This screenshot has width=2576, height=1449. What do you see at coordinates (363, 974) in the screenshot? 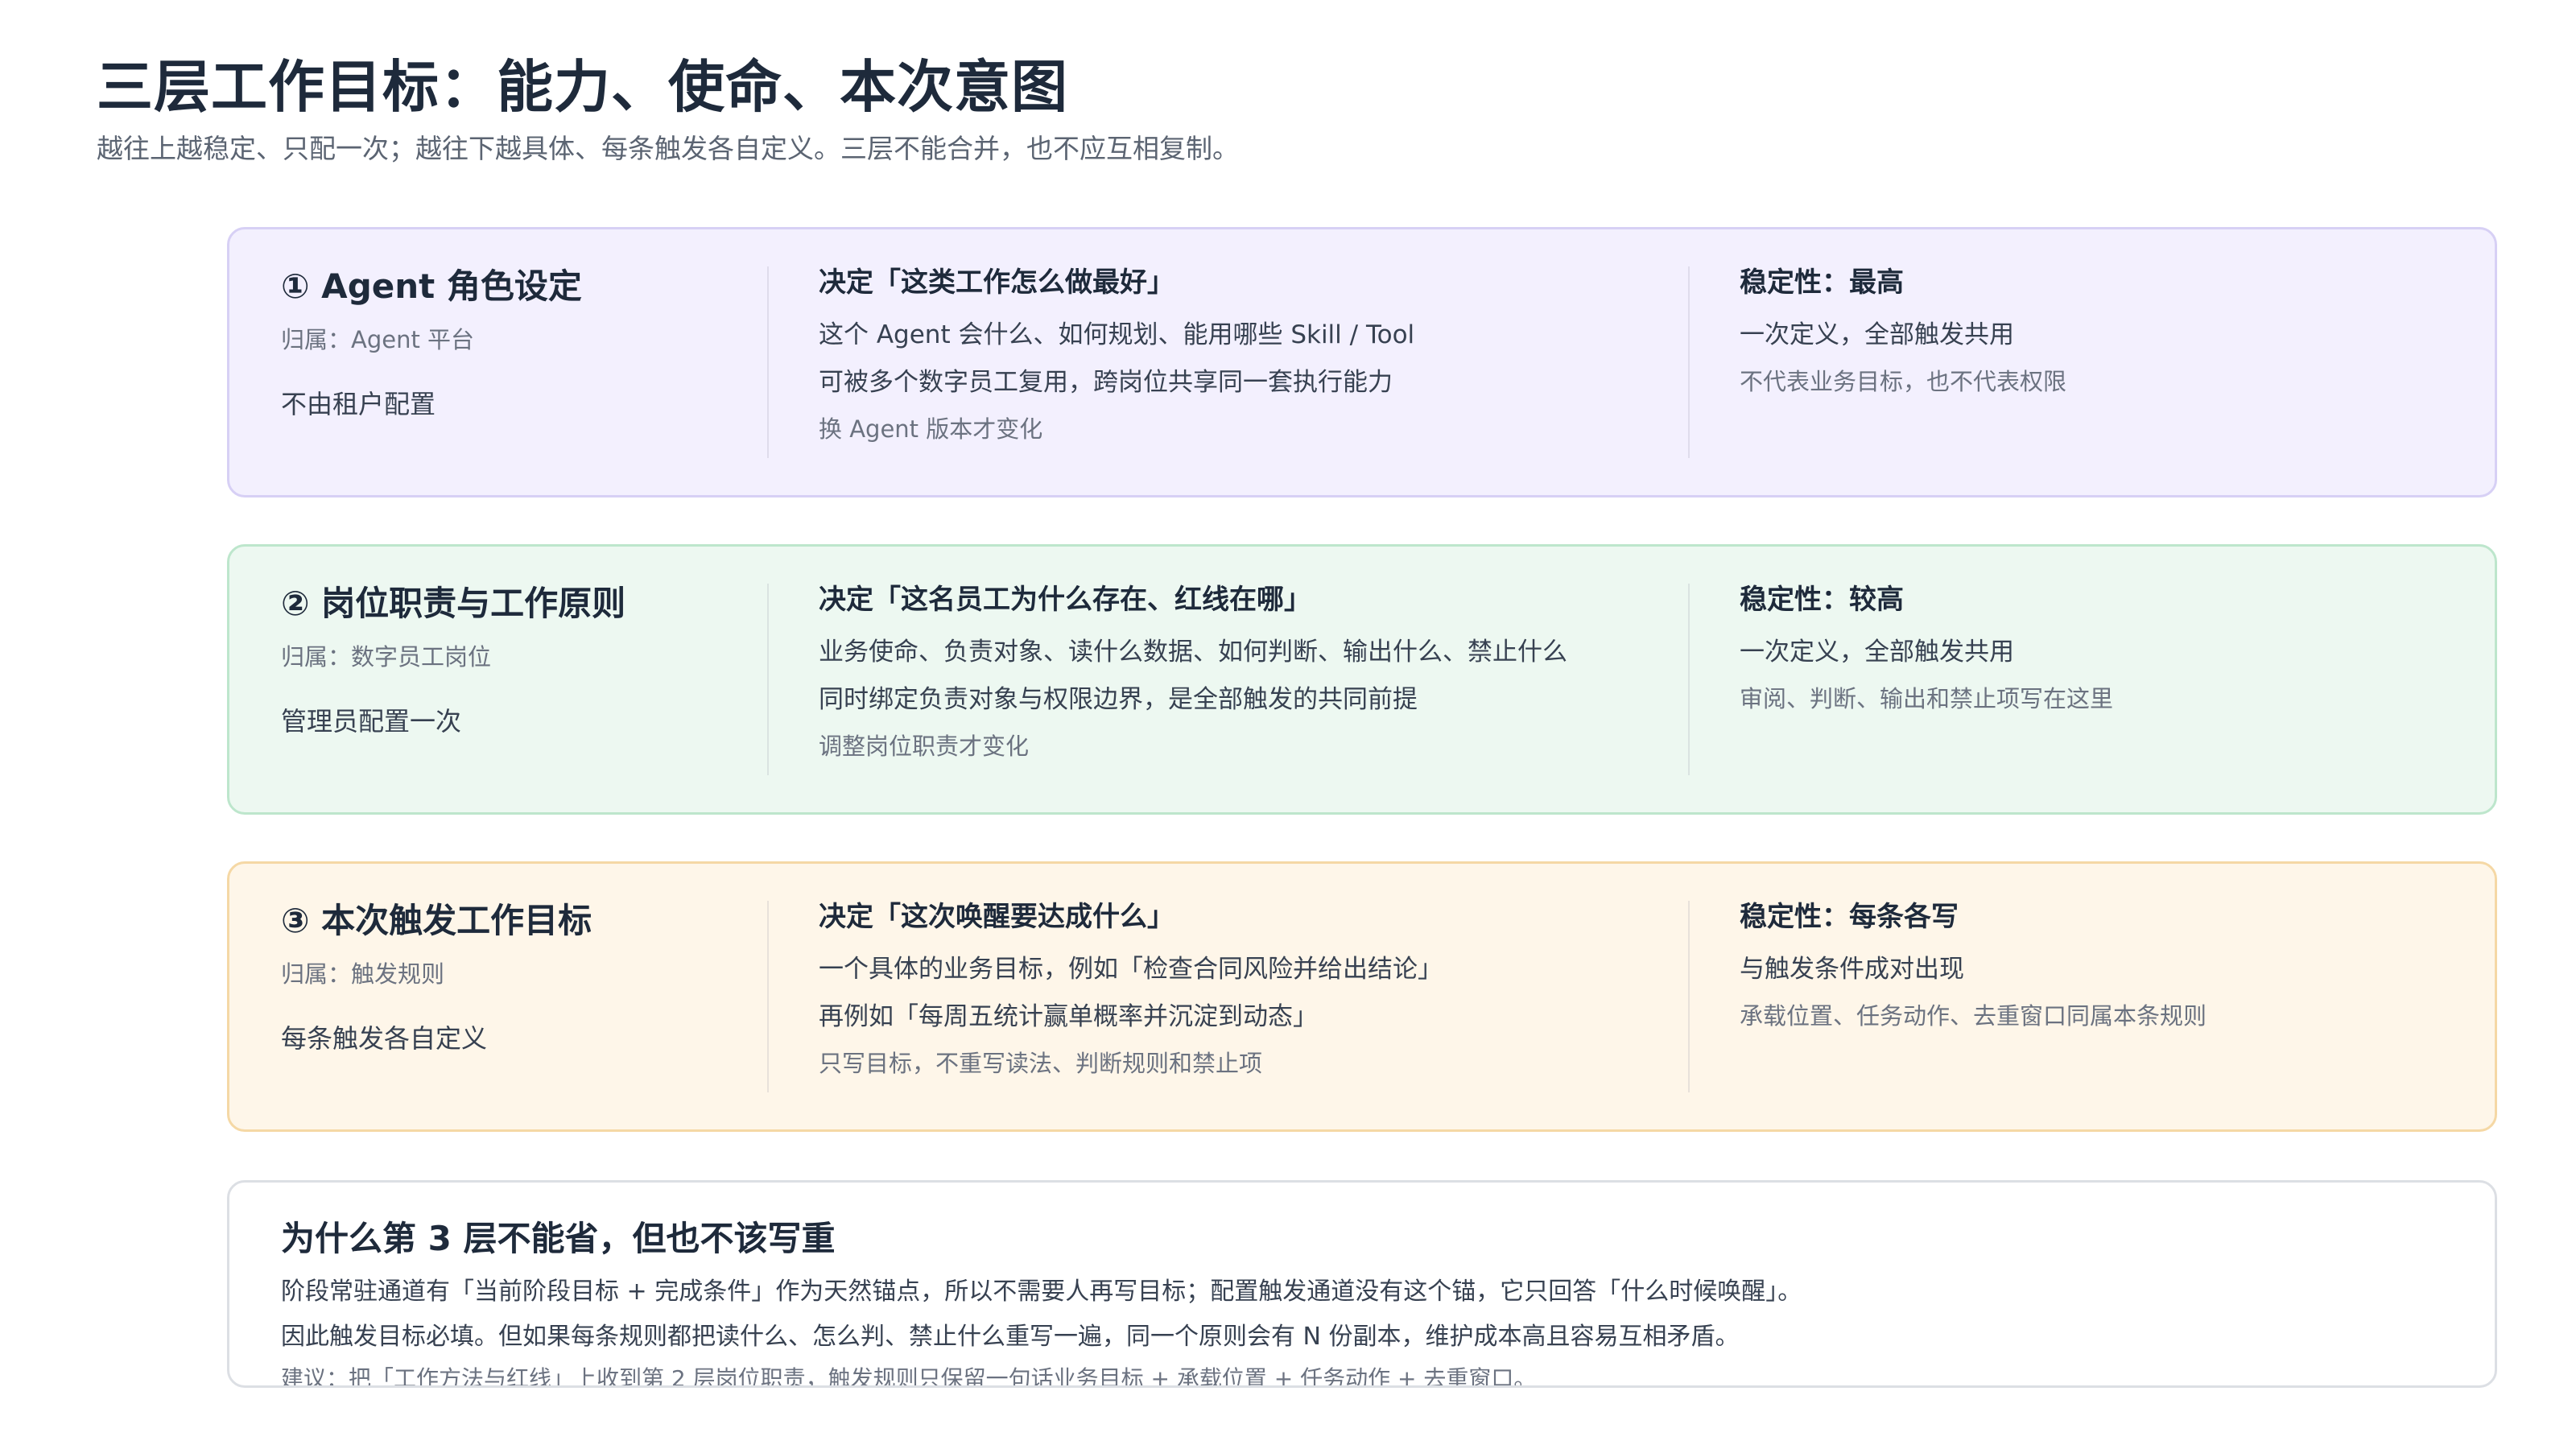
I see `layer-owner: 归属：触发规则` at bounding box center [363, 974].